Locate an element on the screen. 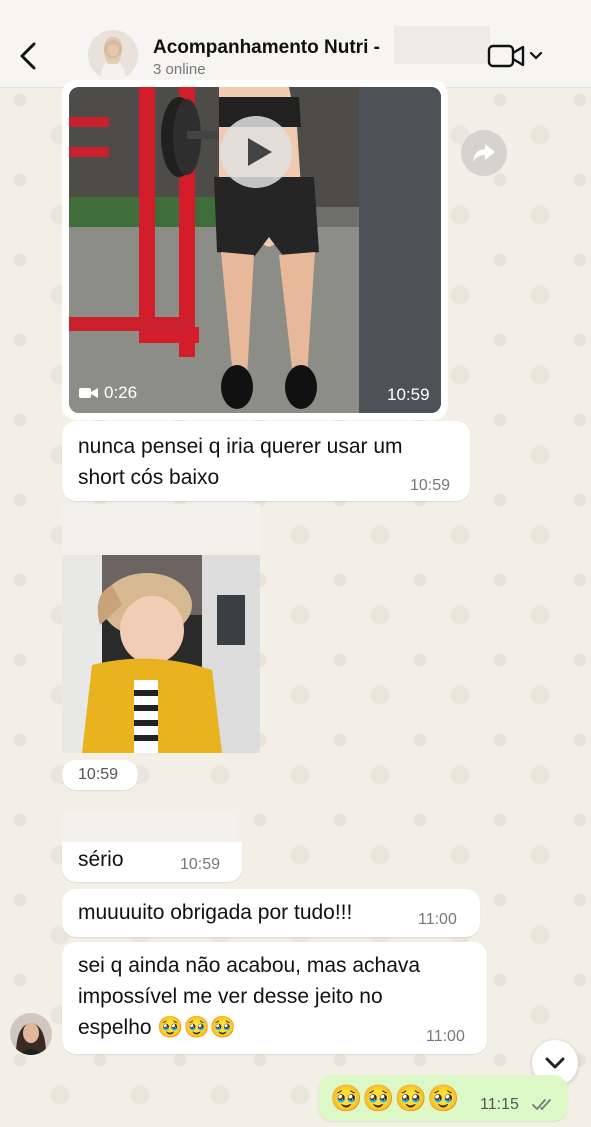 The height and width of the screenshot is (1127, 591). outgoing-message-bubble: 🥹🥹🥹🥹 11:15 is located at coordinates (443, 1098).